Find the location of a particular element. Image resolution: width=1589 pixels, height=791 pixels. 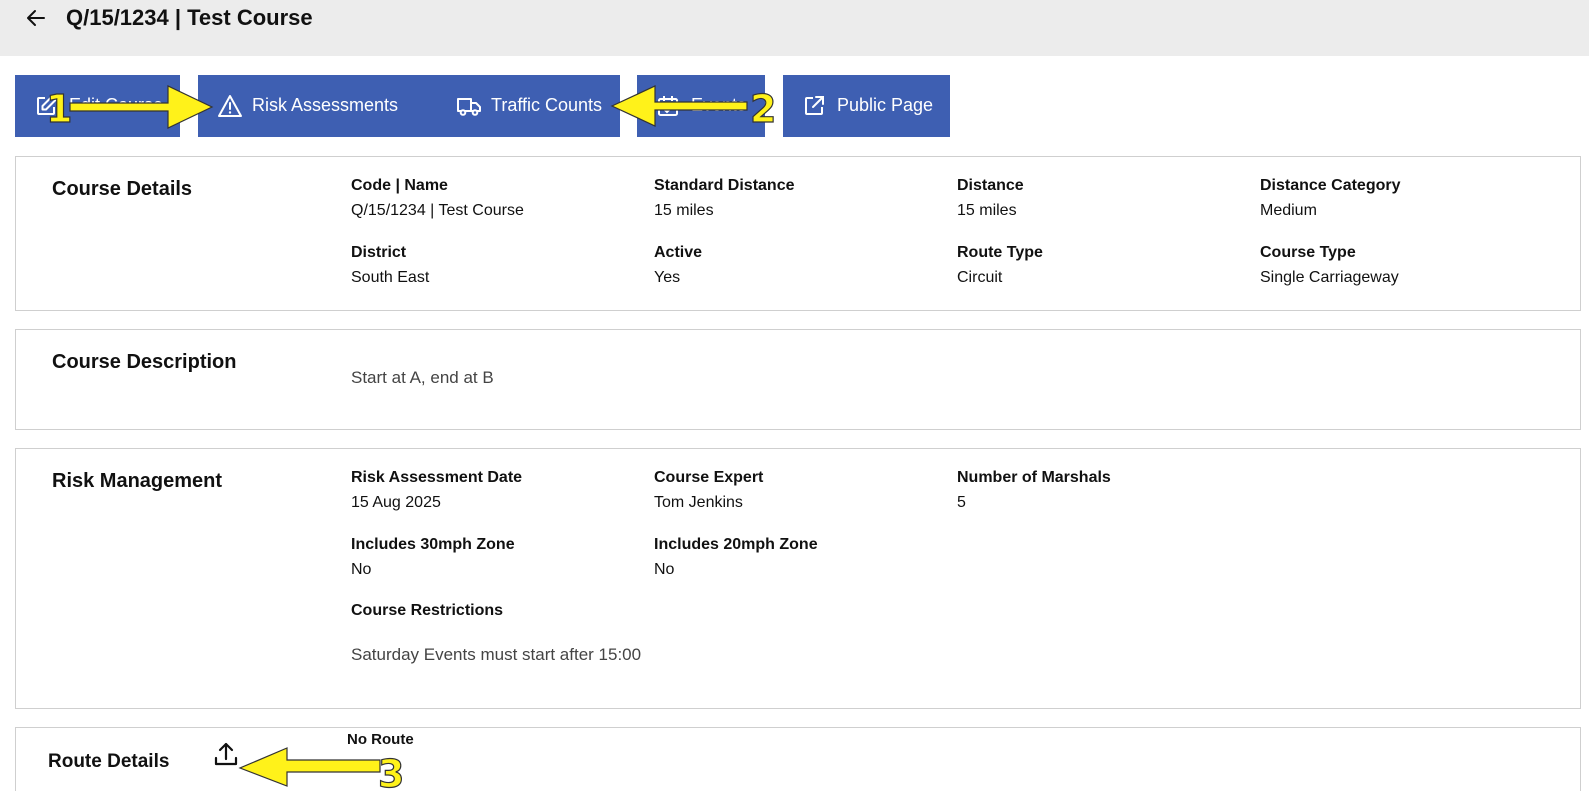

route-details-title: Route Details is located at coordinates (109, 761).